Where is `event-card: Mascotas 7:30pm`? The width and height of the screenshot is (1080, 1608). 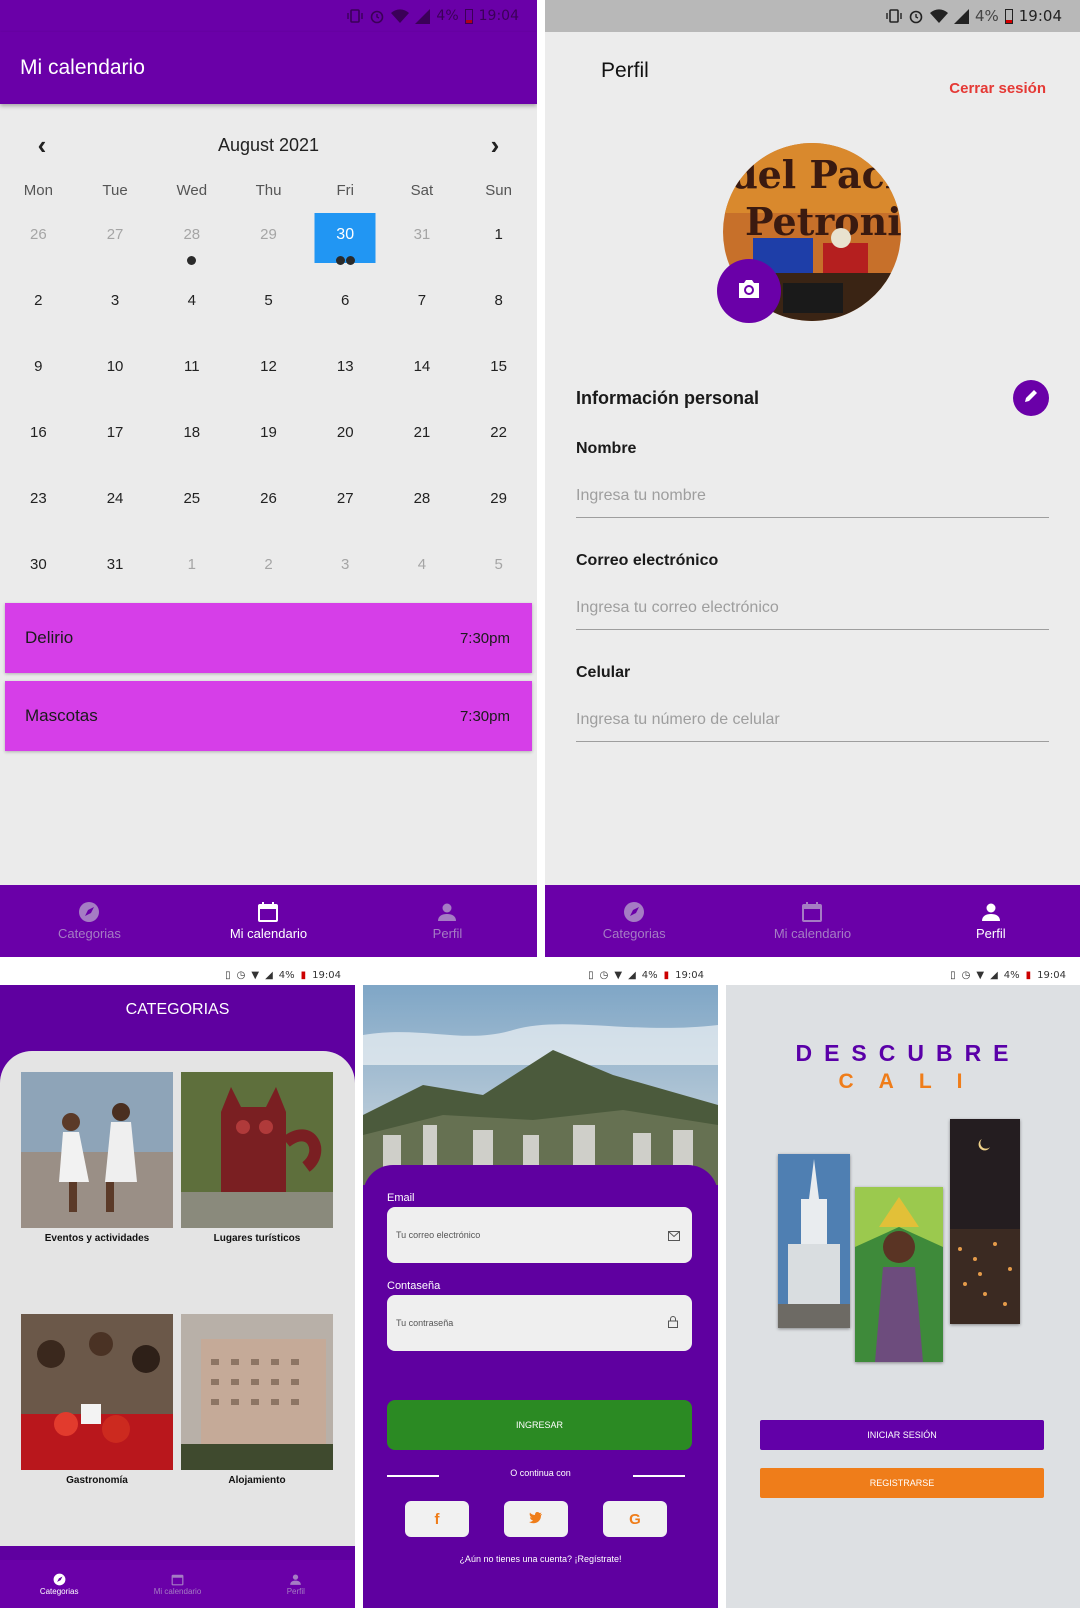
event-card: Mascotas 7:30pm is located at coordinates (268, 716).